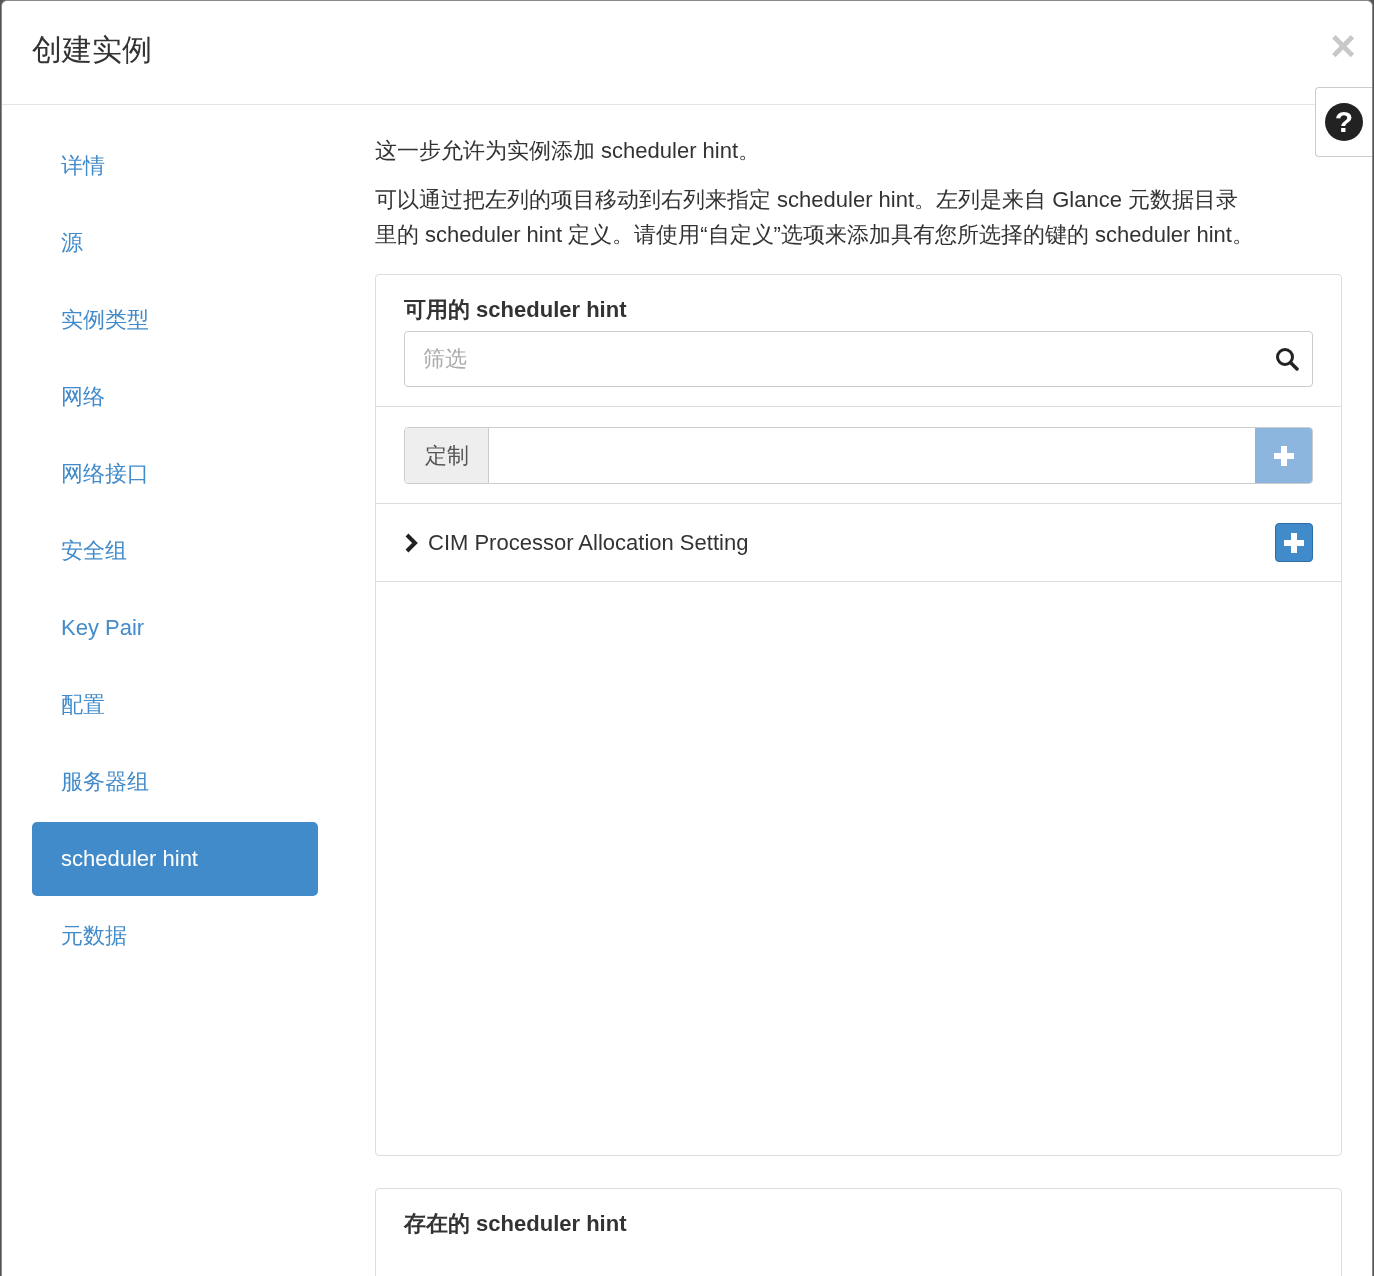 Image resolution: width=1374 pixels, height=1276 pixels. What do you see at coordinates (175, 705) in the screenshot?
I see `sidebar-item: 配置` at bounding box center [175, 705].